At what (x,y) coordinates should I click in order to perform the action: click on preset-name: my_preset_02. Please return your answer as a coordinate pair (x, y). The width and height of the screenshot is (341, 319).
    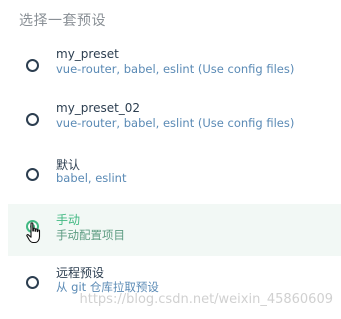
    Looking at the image, I should click on (98, 108).